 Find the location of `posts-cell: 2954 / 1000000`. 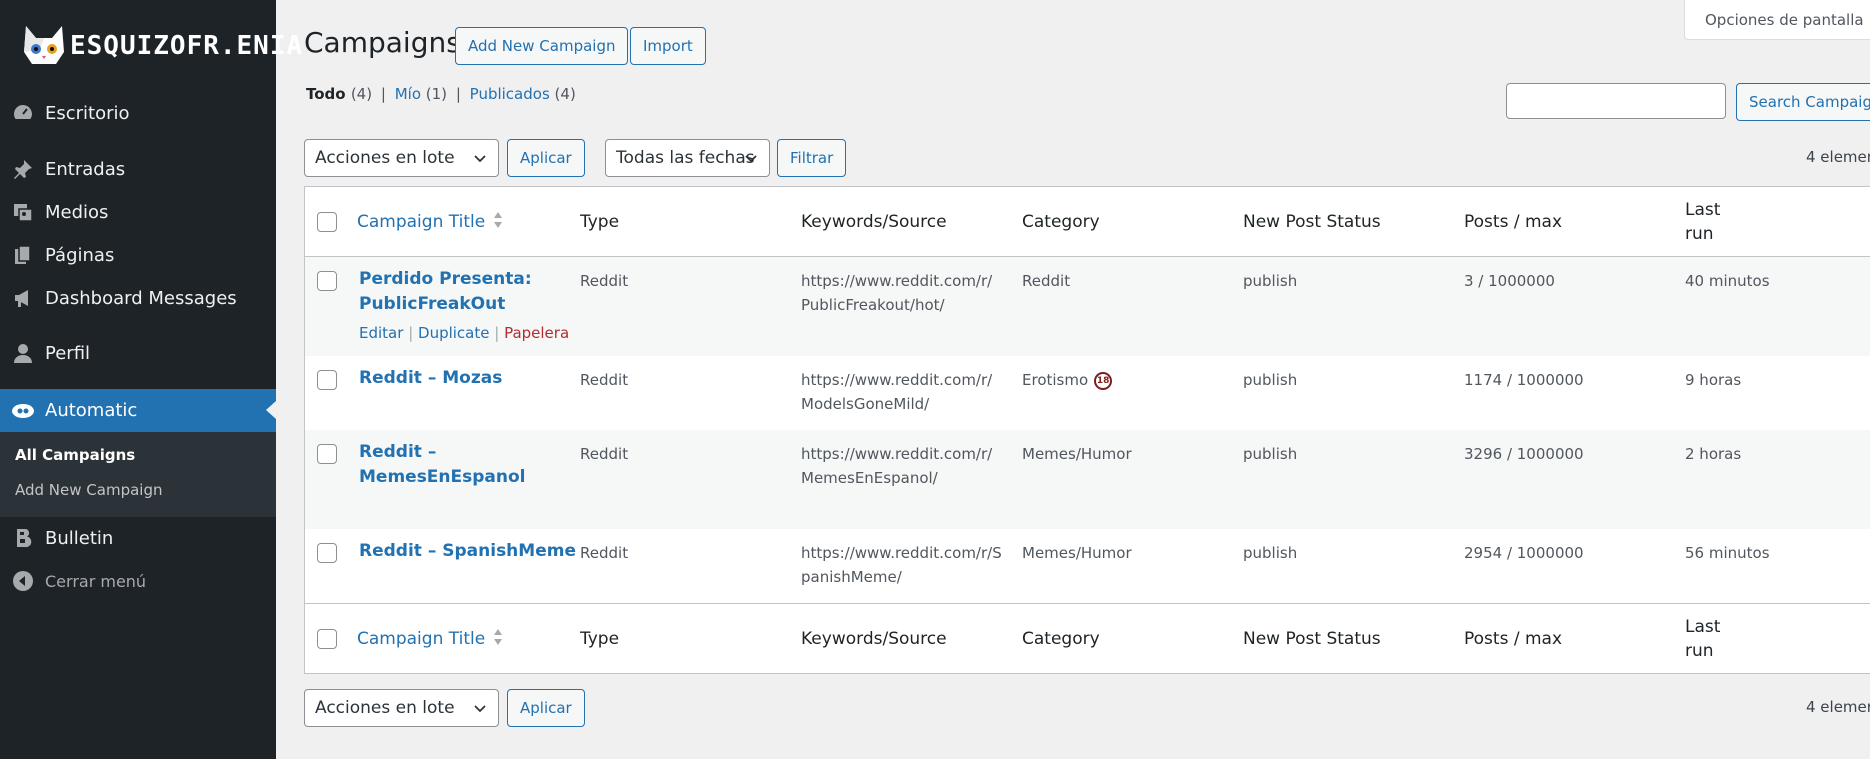

posts-cell: 2954 / 1000000 is located at coordinates (1524, 553).